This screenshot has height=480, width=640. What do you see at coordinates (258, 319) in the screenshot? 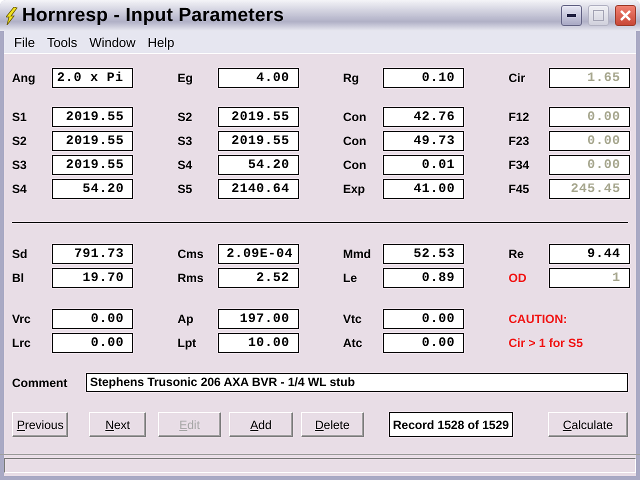
I see `input-field: 197.00` at bounding box center [258, 319].